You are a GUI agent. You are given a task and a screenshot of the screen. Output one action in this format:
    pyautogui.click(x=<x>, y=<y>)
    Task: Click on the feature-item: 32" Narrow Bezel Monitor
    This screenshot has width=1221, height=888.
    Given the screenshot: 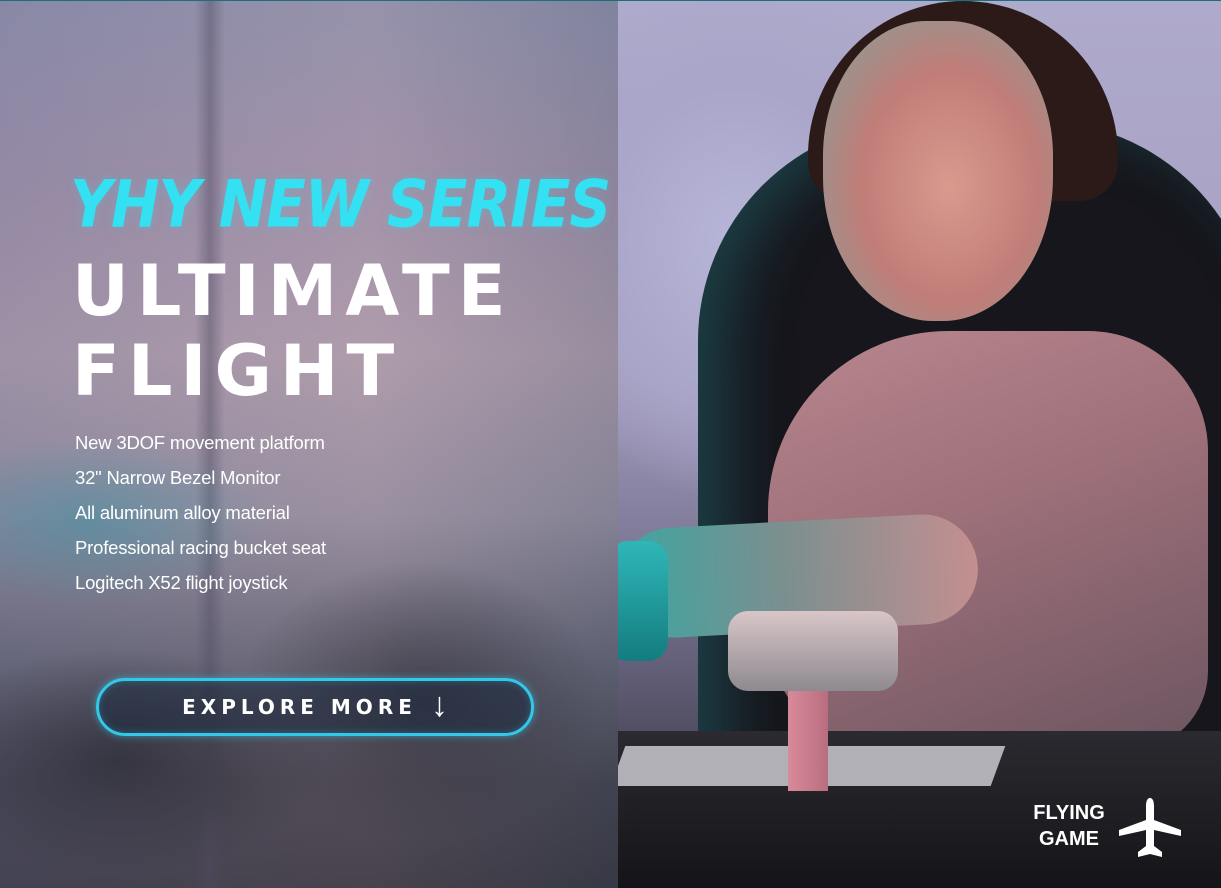 What is the action you would take?
    pyautogui.click(x=178, y=477)
    